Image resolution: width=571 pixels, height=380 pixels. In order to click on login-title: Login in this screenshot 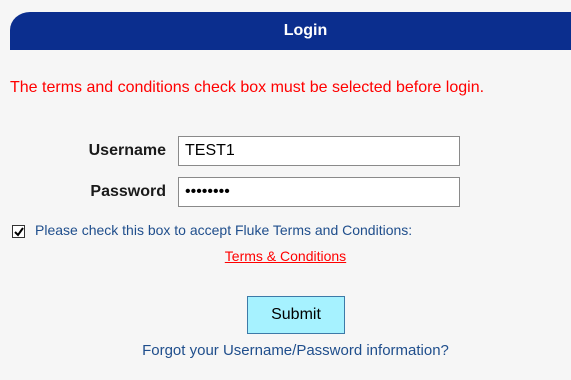, I will do `click(305, 30)`.